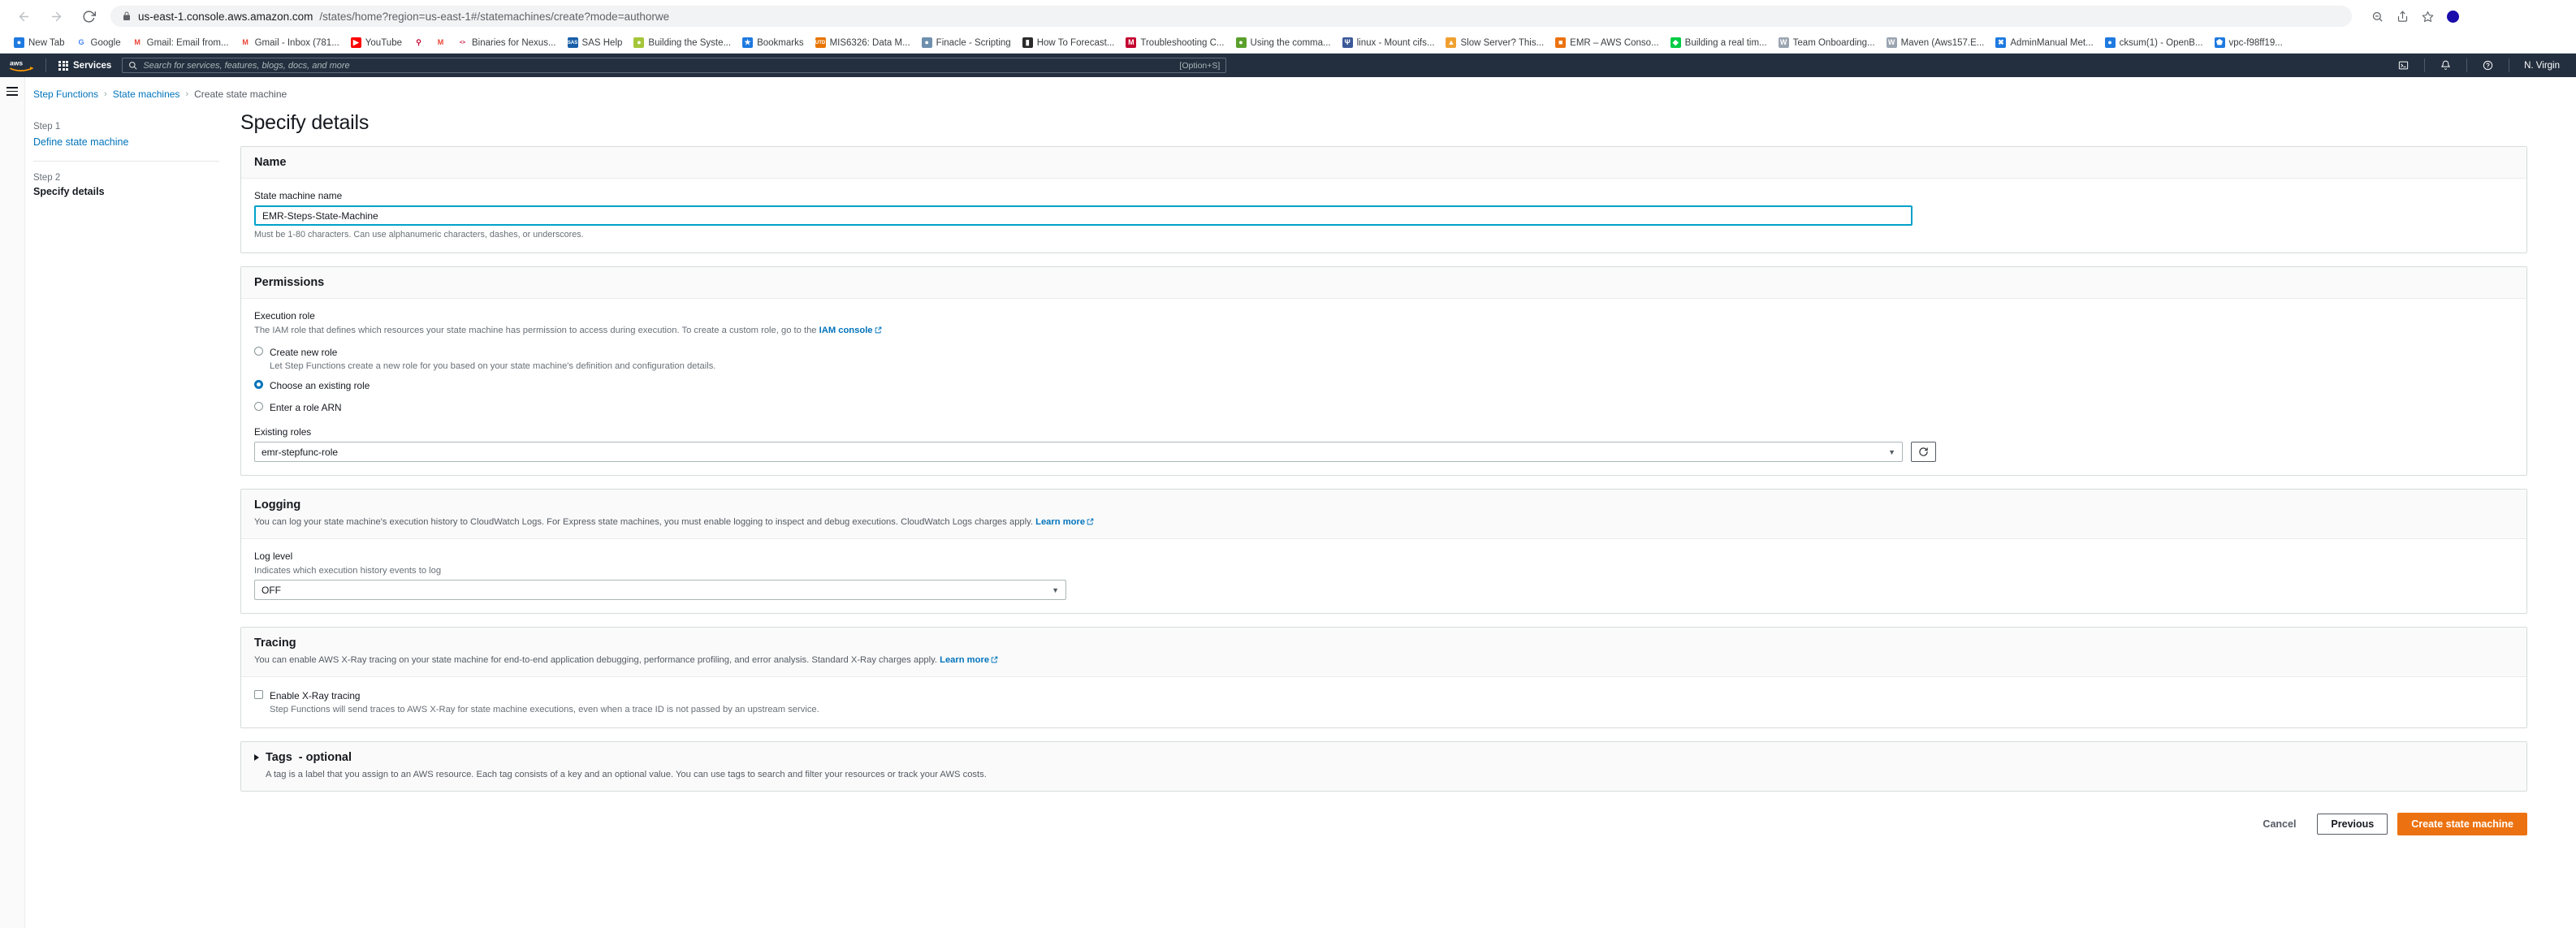 Image resolution: width=2576 pixels, height=928 pixels. What do you see at coordinates (56, 17) in the screenshot?
I see `forward-button` at bounding box center [56, 17].